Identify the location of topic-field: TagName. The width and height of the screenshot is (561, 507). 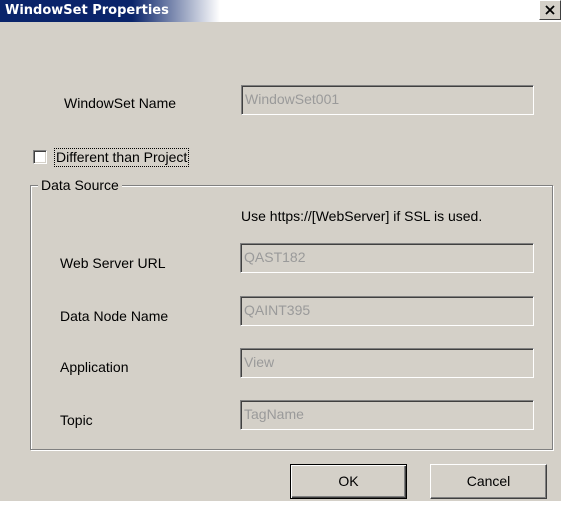
(387, 415).